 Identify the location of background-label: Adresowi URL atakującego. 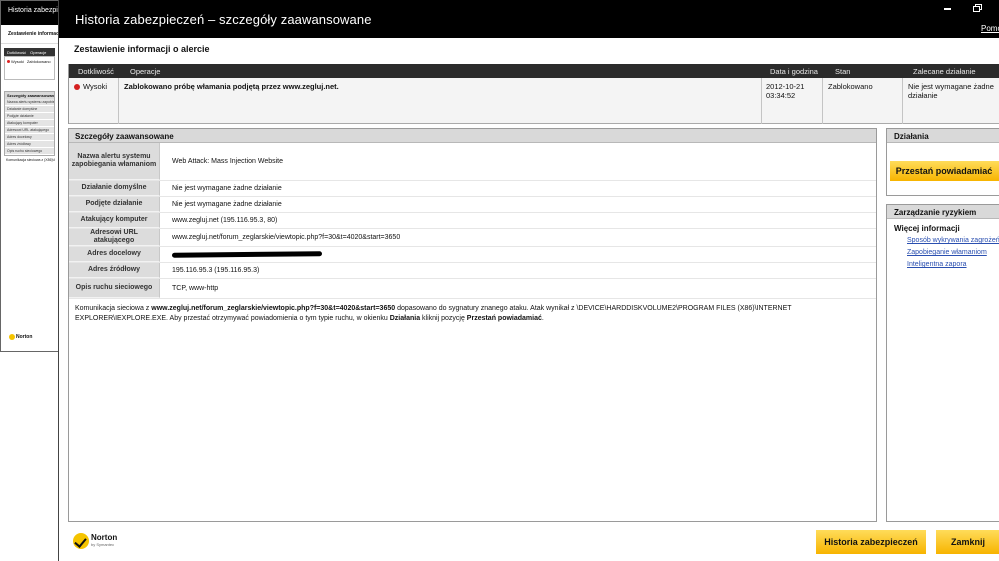
(29, 130).